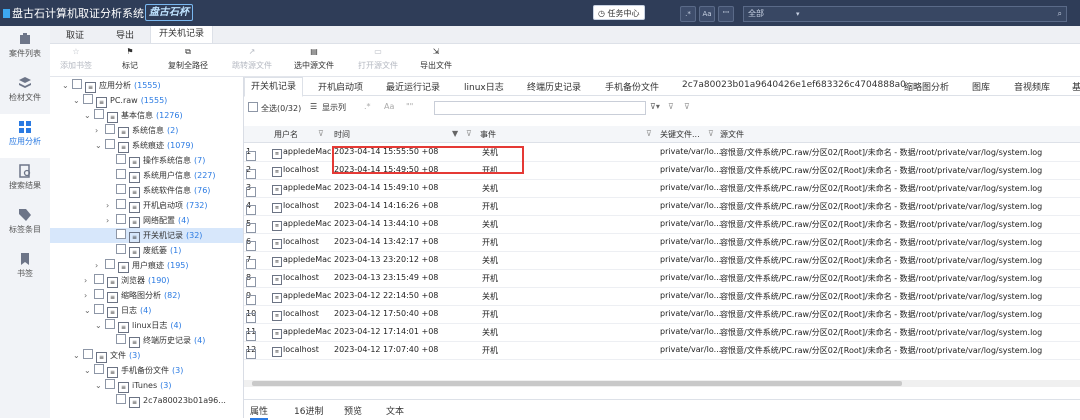  Describe the element at coordinates (146, 340) in the screenshot. I see `tree-node: ≡ 终端历史记录 (4)` at that location.